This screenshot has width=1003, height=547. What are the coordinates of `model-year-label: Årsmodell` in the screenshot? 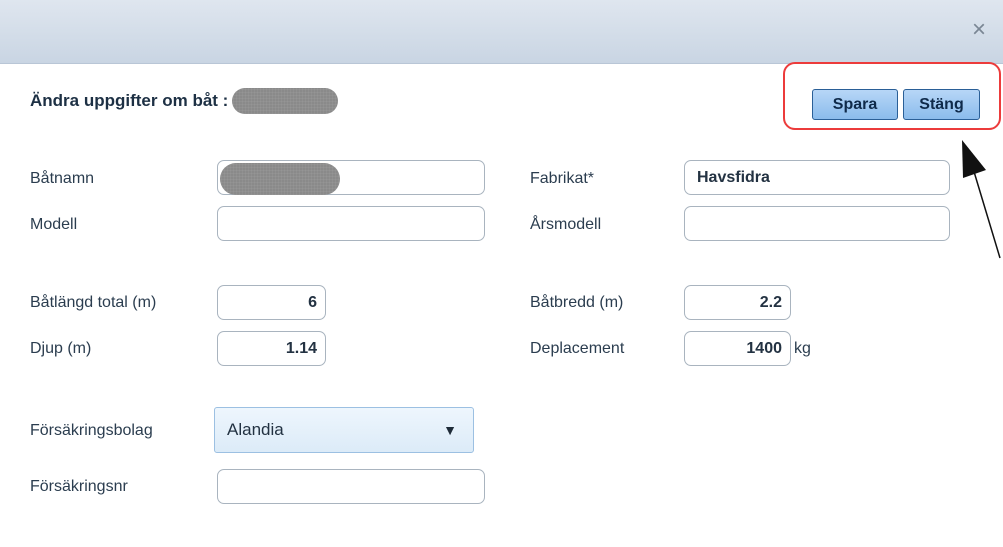 It's located at (566, 224).